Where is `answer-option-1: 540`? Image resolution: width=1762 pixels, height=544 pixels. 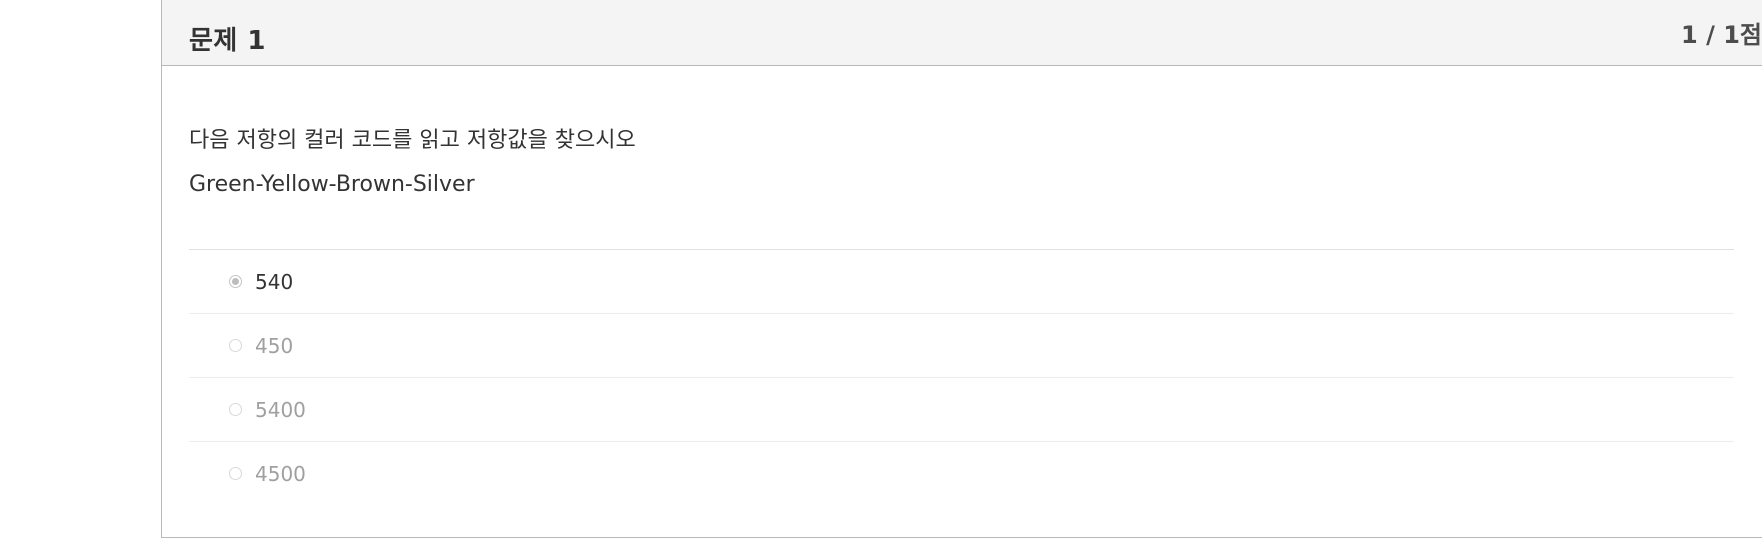 answer-option-1: 540 is located at coordinates (961, 282).